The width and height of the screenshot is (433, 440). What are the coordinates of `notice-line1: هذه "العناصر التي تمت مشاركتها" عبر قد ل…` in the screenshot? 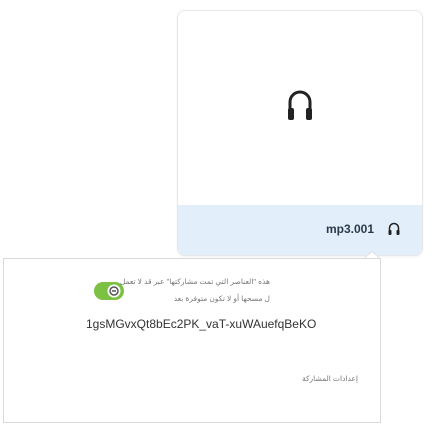 It's located at (194, 281).